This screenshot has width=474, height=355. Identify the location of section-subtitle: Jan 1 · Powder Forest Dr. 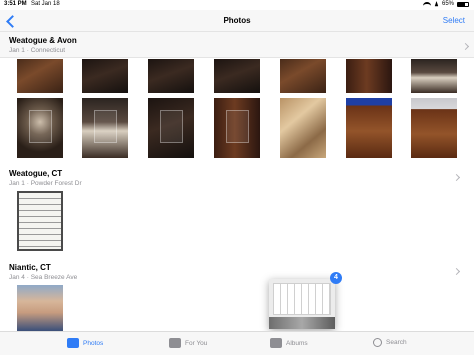
(237, 183).